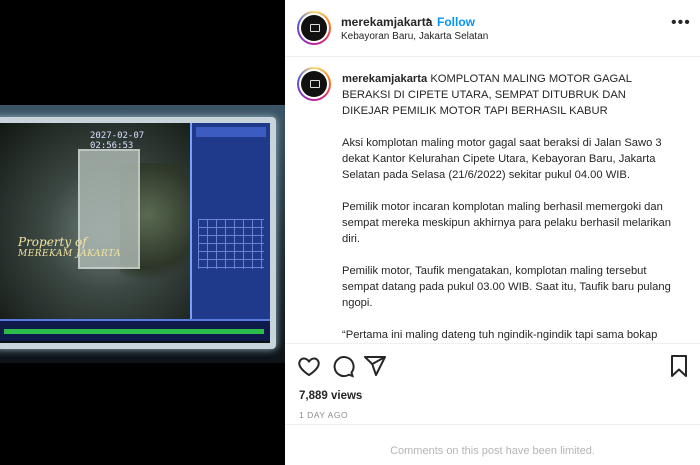 The width and height of the screenshot is (700, 465). I want to click on bookmark-icon, so click(679, 366).